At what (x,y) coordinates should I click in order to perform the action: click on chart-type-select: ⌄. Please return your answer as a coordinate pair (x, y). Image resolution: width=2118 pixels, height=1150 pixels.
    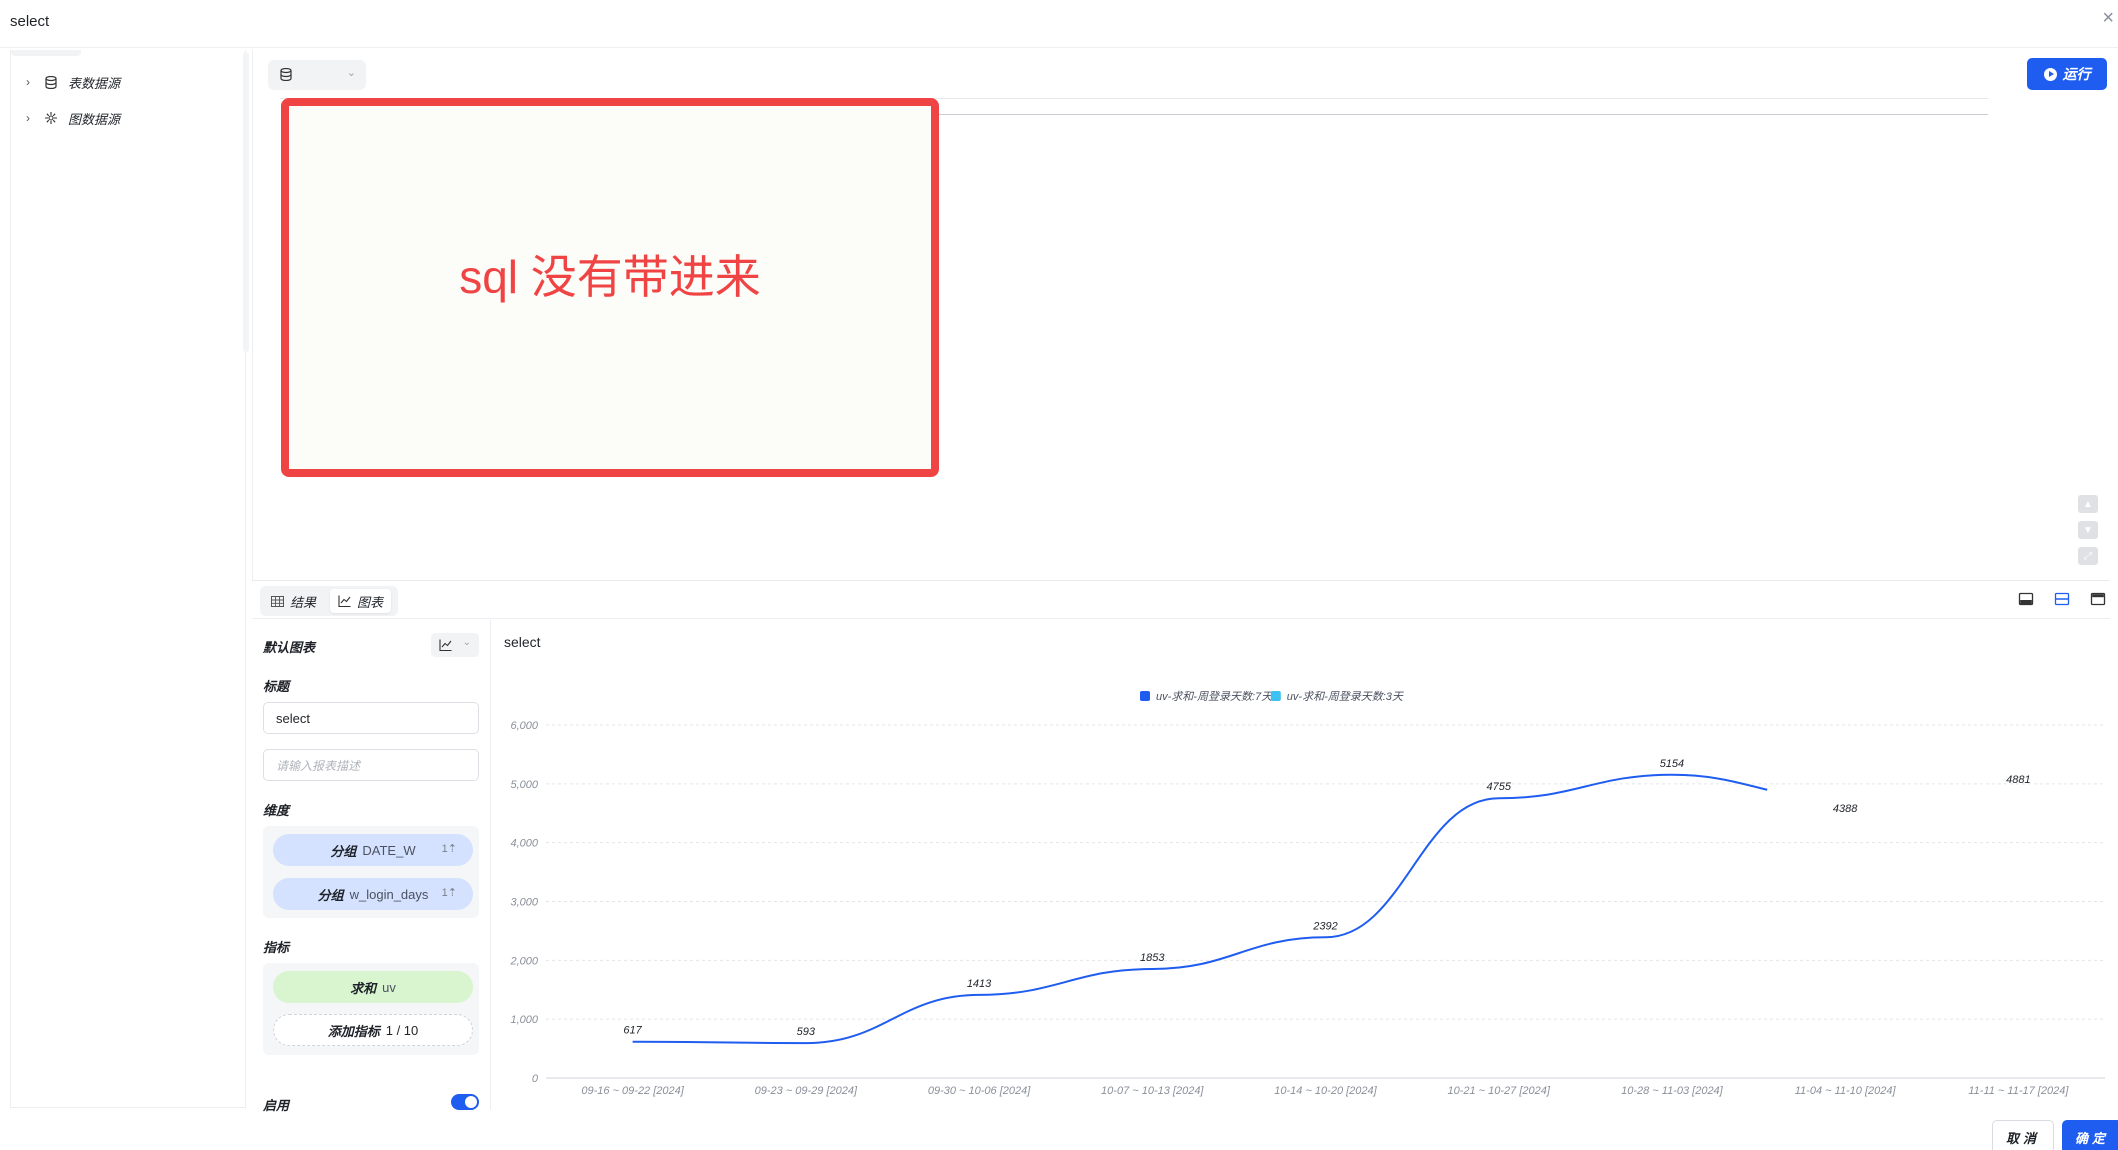
    Looking at the image, I should click on (455, 645).